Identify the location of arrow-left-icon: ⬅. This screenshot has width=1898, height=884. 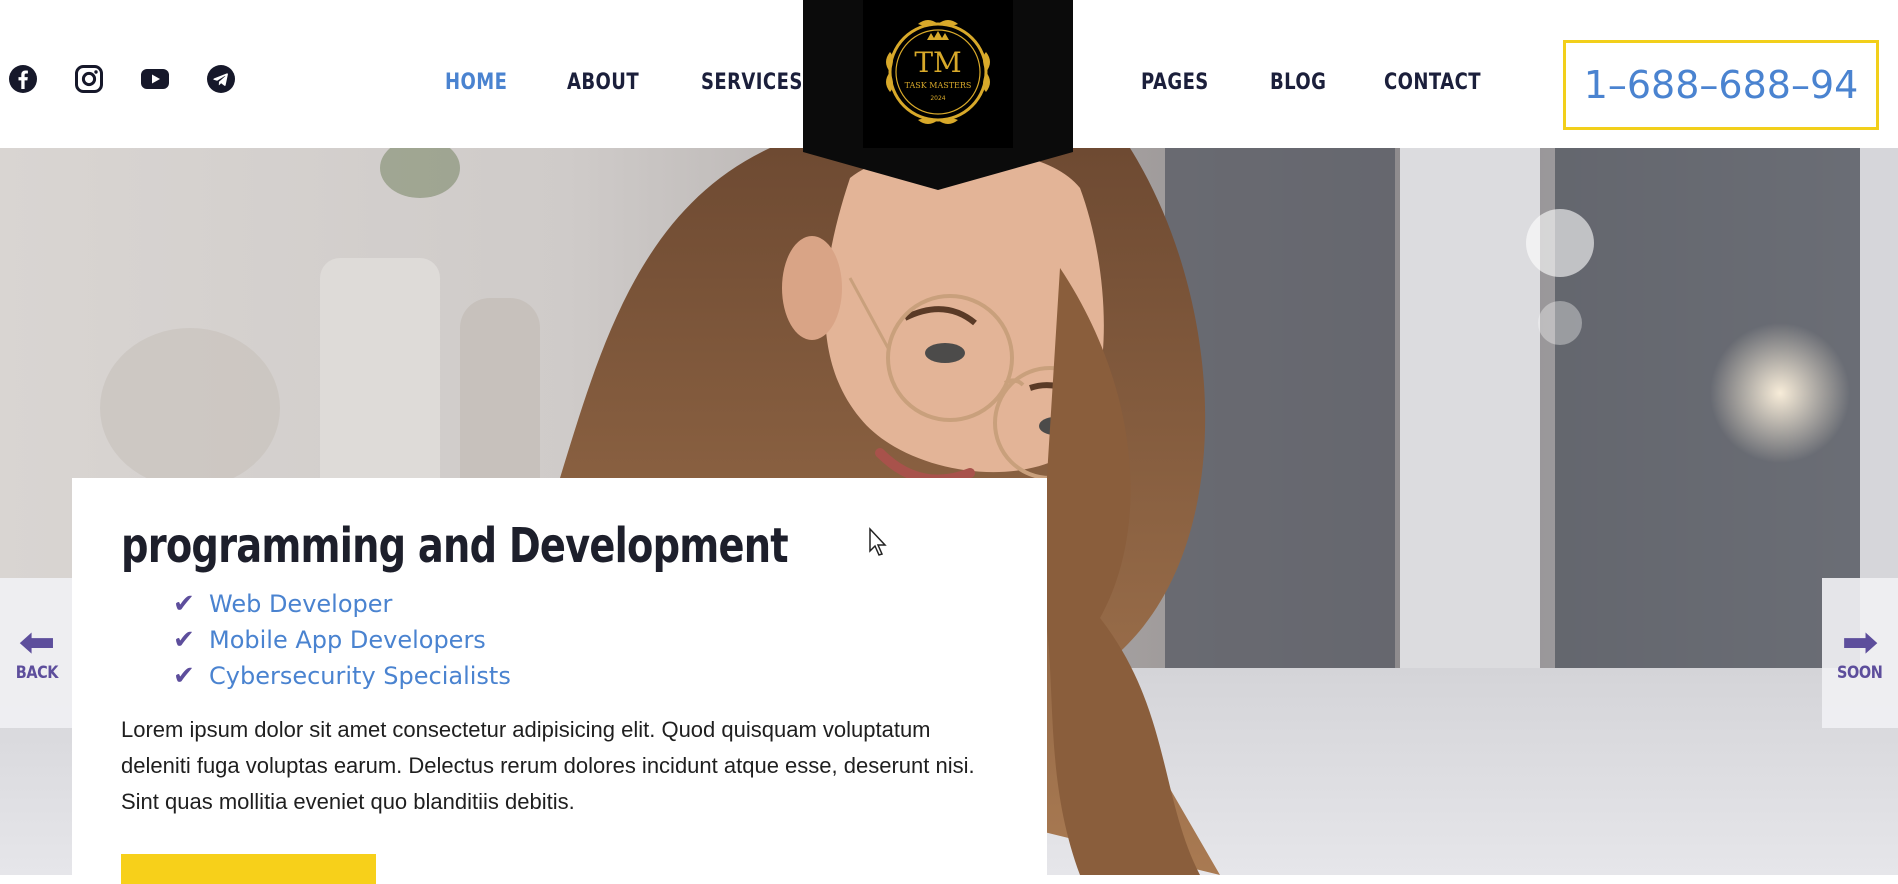
(37, 642).